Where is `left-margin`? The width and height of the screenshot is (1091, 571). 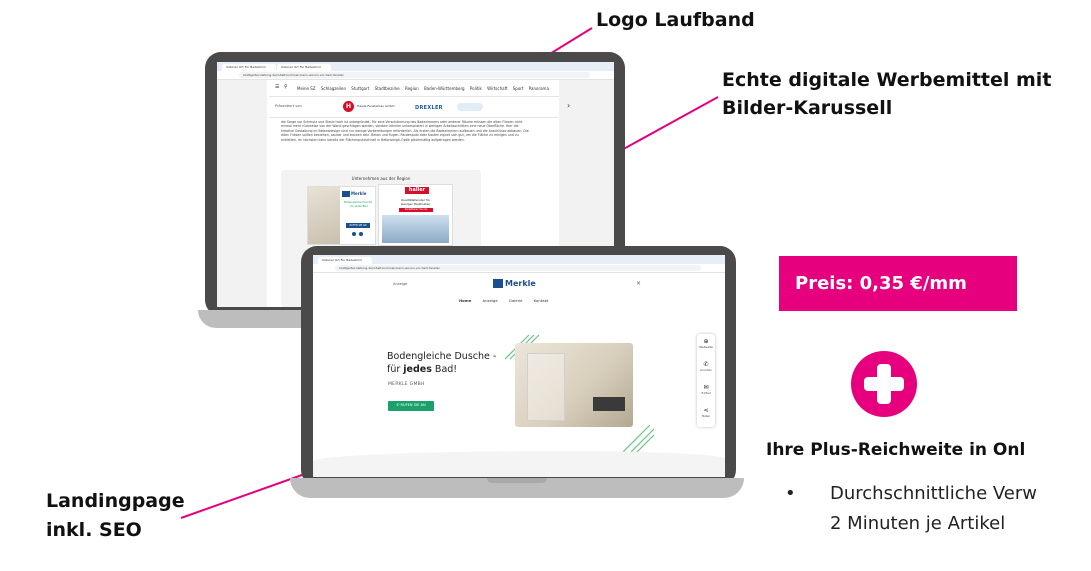 left-margin is located at coordinates (242, 193).